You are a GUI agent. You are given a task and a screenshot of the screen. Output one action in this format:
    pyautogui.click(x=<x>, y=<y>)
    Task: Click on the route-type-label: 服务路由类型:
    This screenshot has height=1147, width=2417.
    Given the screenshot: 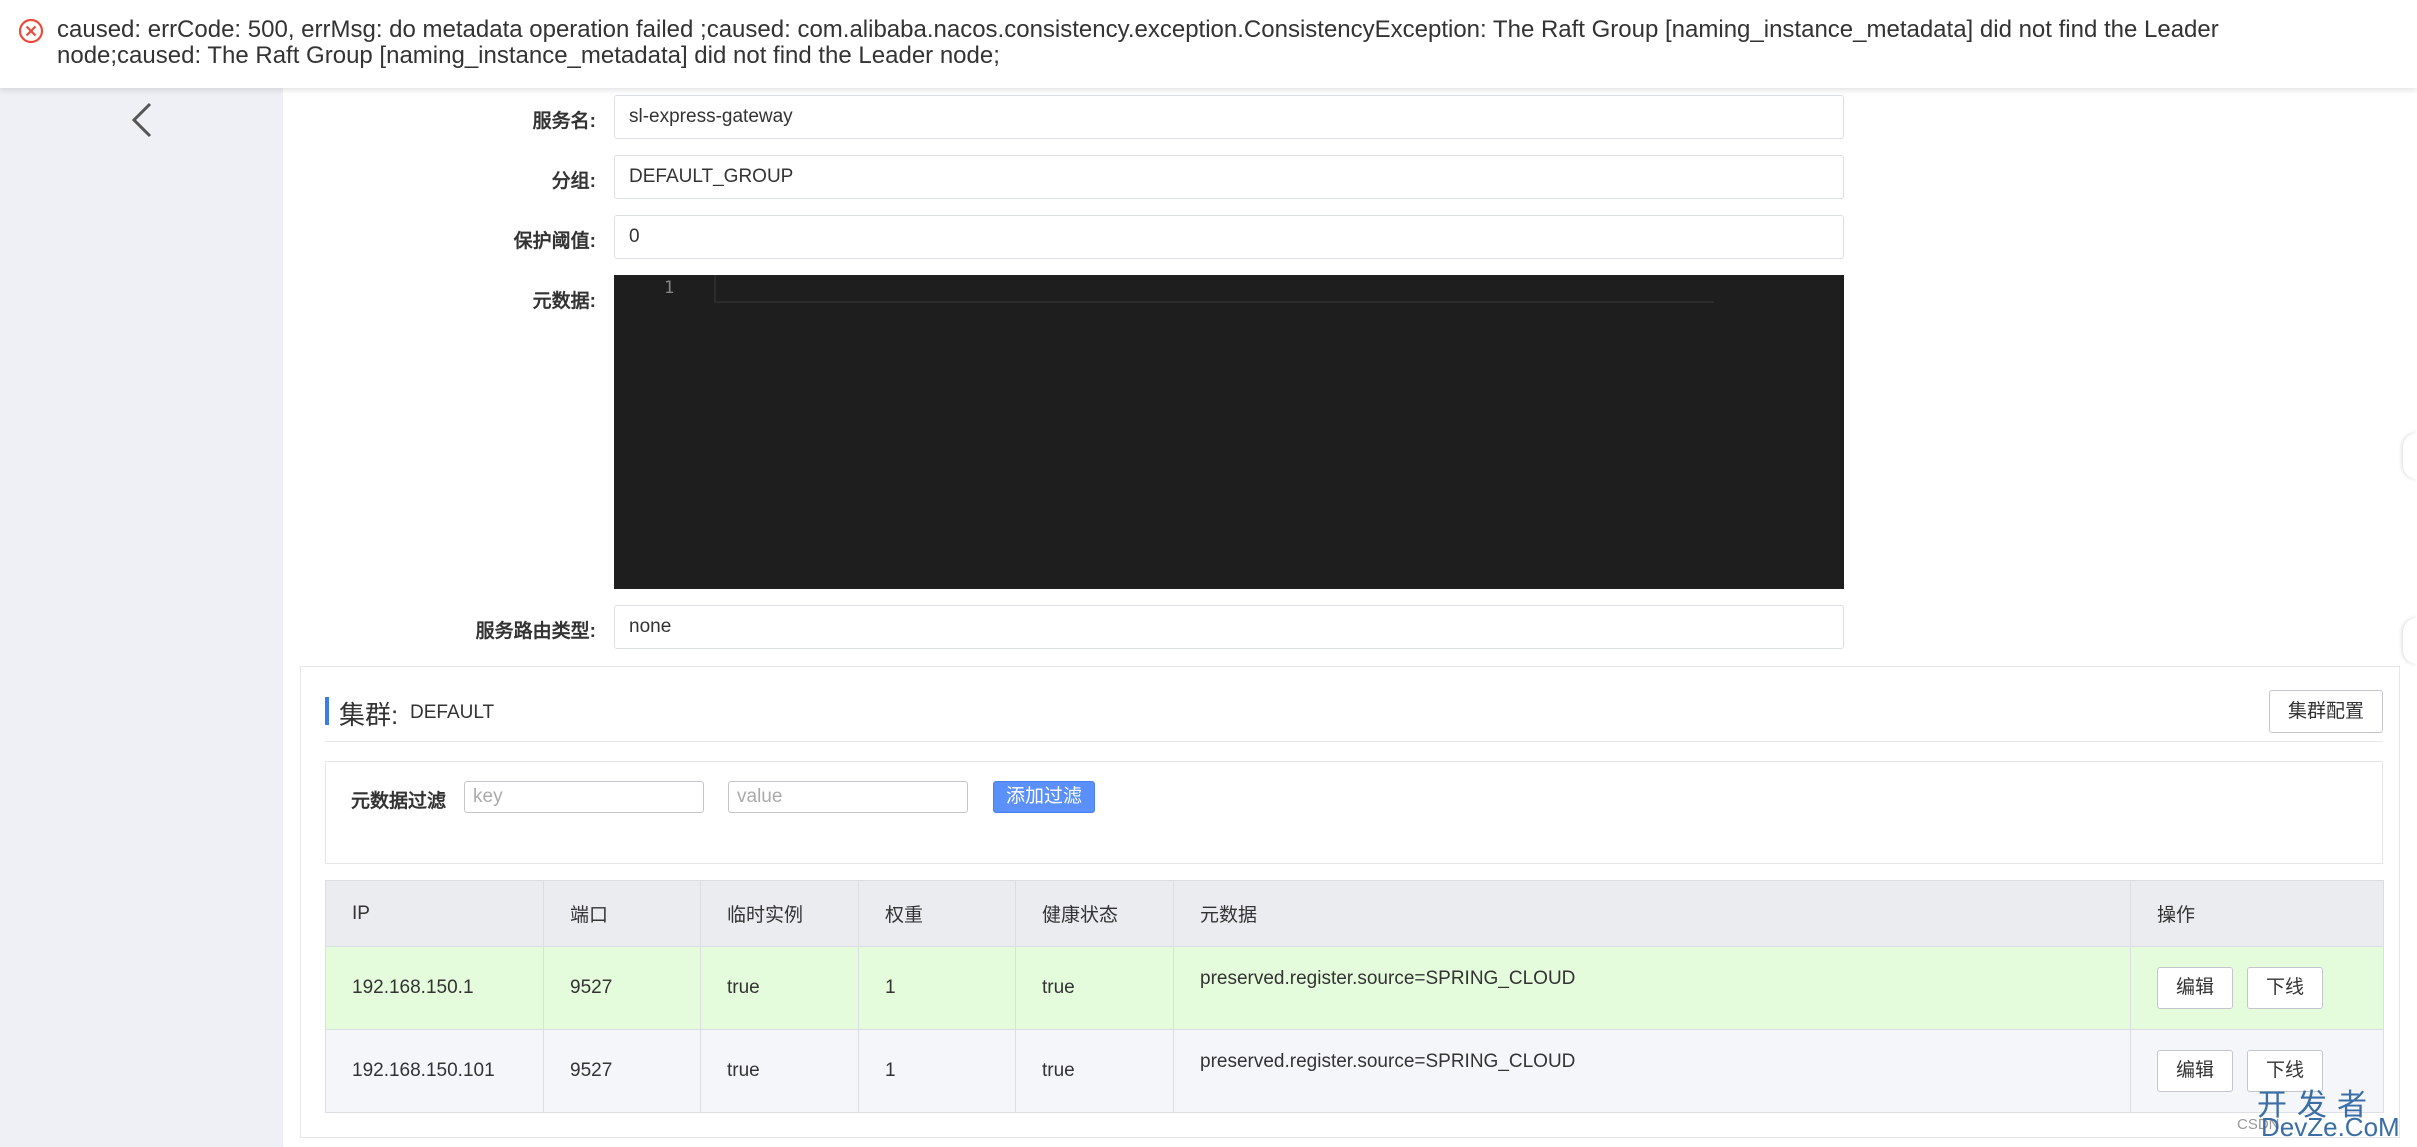 What is the action you would take?
    pyautogui.click(x=535, y=631)
    